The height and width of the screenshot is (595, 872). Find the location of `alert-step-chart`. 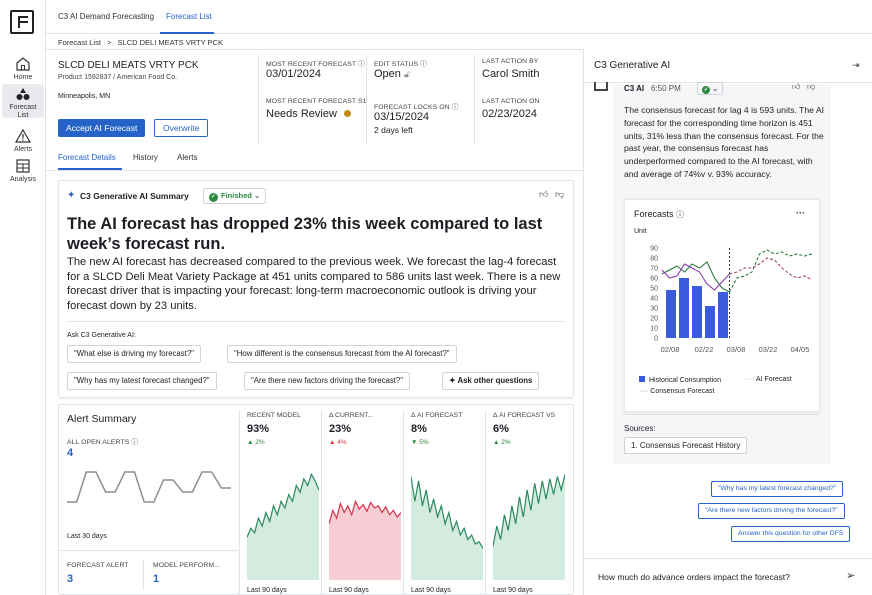

alert-step-chart is located at coordinates (149, 487).